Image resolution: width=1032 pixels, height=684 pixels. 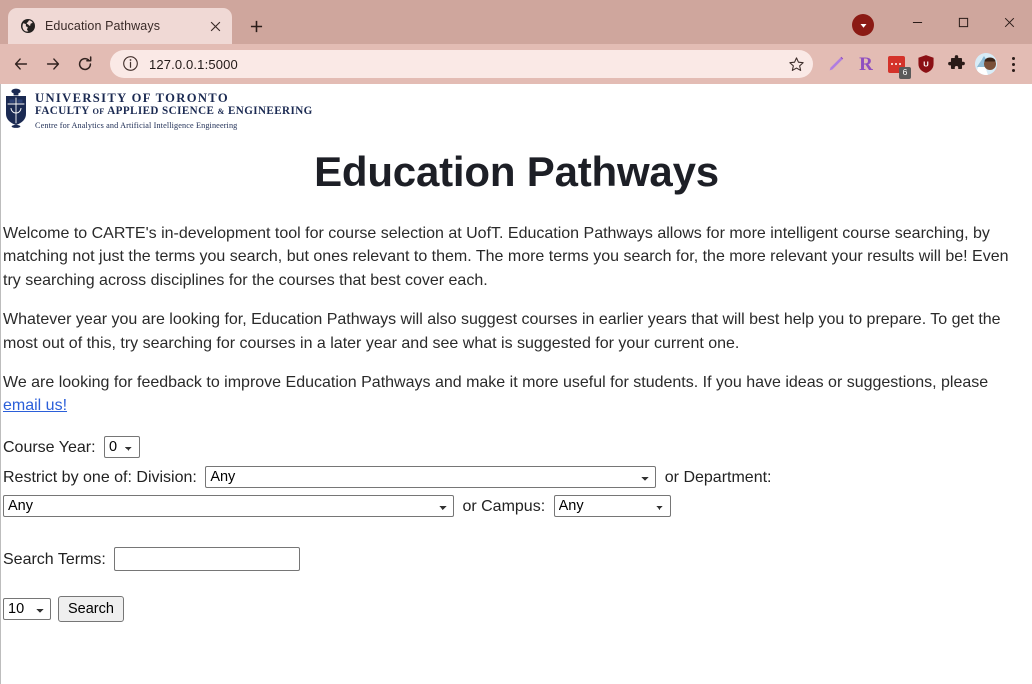 I want to click on extension-badge-count: 6, so click(x=905, y=73).